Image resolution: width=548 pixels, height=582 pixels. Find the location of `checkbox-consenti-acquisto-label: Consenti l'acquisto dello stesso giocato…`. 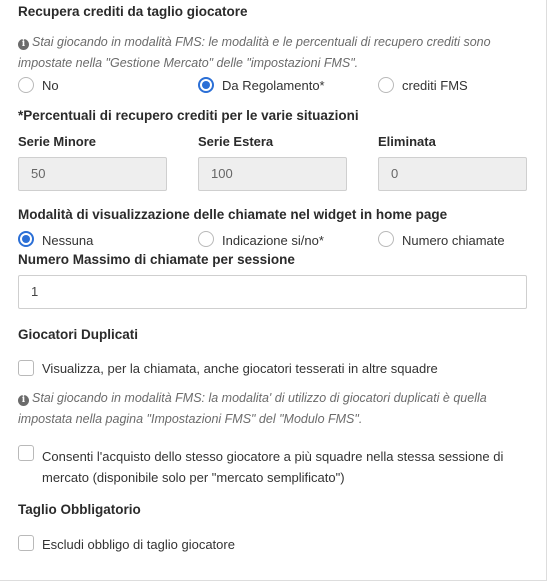

checkbox-consenti-acquisto-label: Consenti l'acquisto dello stesso giocato… is located at coordinates (273, 467).